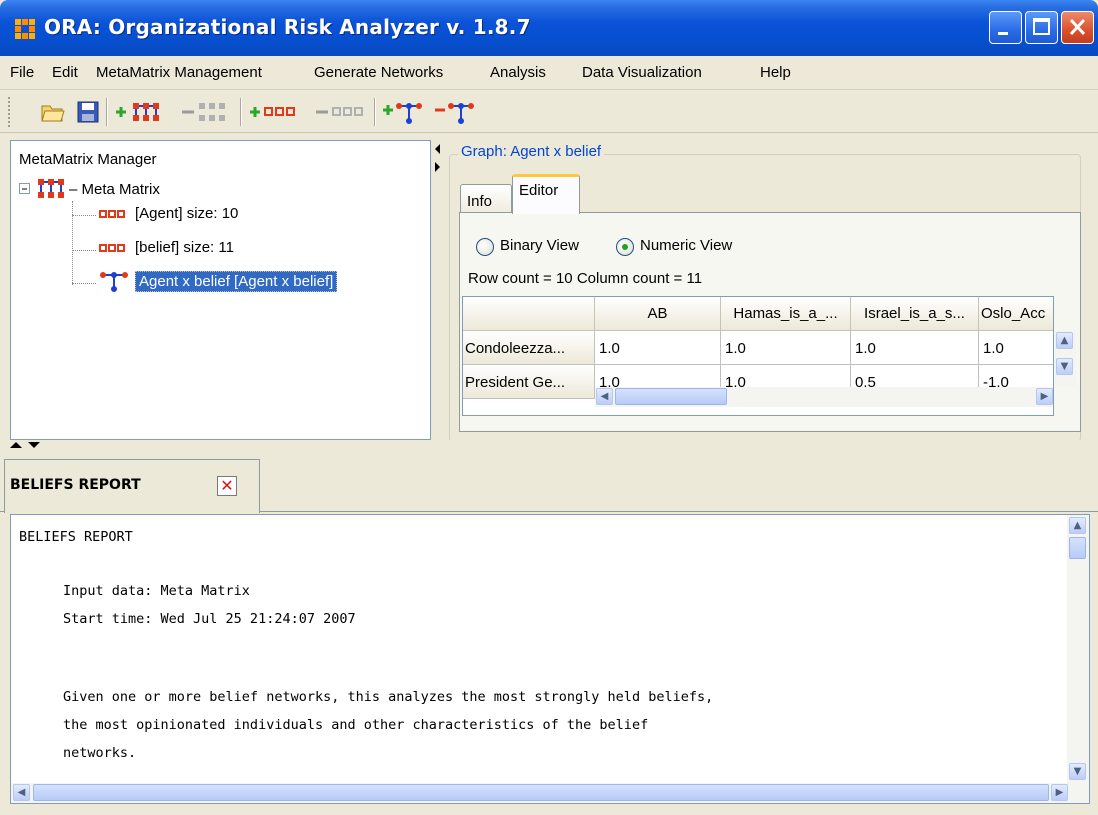 The width and height of the screenshot is (1098, 815). What do you see at coordinates (25, 189) in the screenshot?
I see `collapse-icon` at bounding box center [25, 189].